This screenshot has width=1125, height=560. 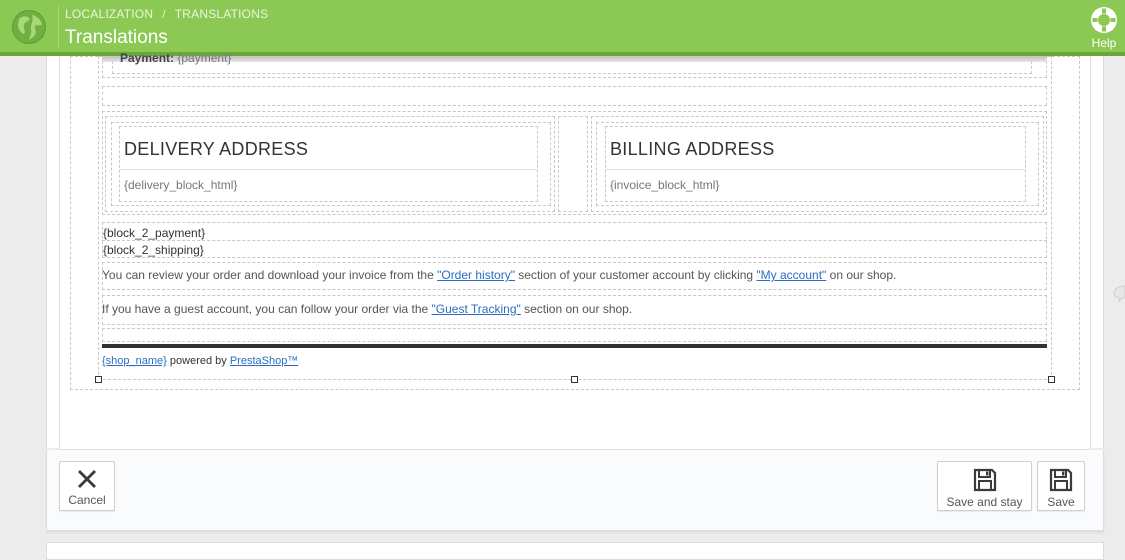 What do you see at coordinates (574, 96) in the screenshot?
I see `spacer-row` at bounding box center [574, 96].